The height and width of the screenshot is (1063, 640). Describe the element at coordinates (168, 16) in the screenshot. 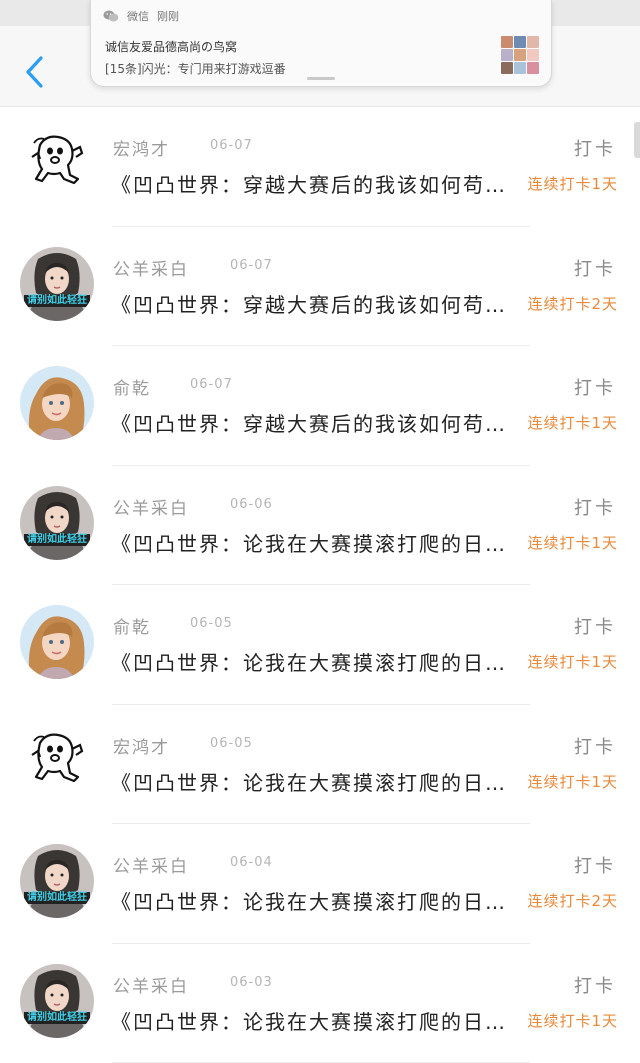

I see `notification-time: 刚刚` at that location.